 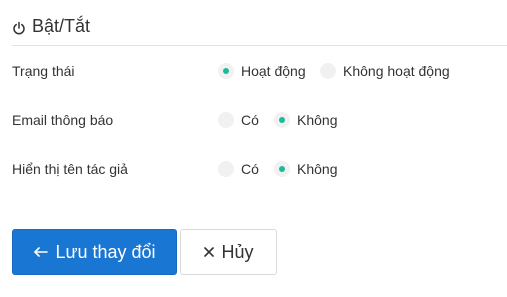 I want to click on status-active-option: Hoạt động, so click(x=262, y=71).